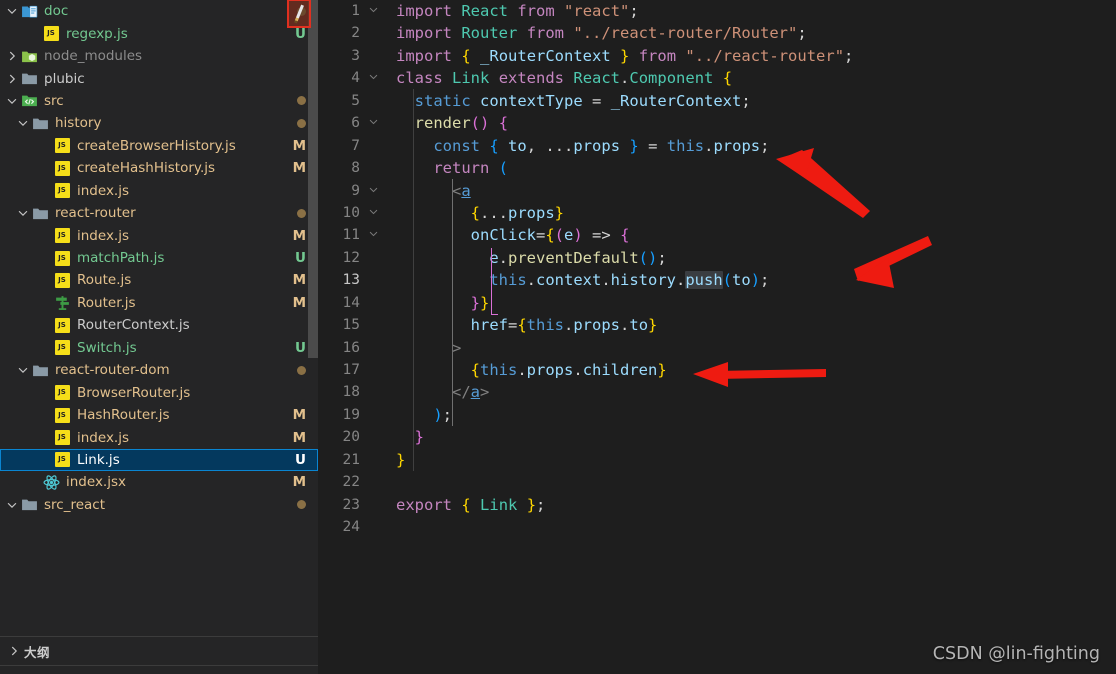 This screenshot has width=1116, height=674. I want to click on tree-item: plubic, so click(159, 78).